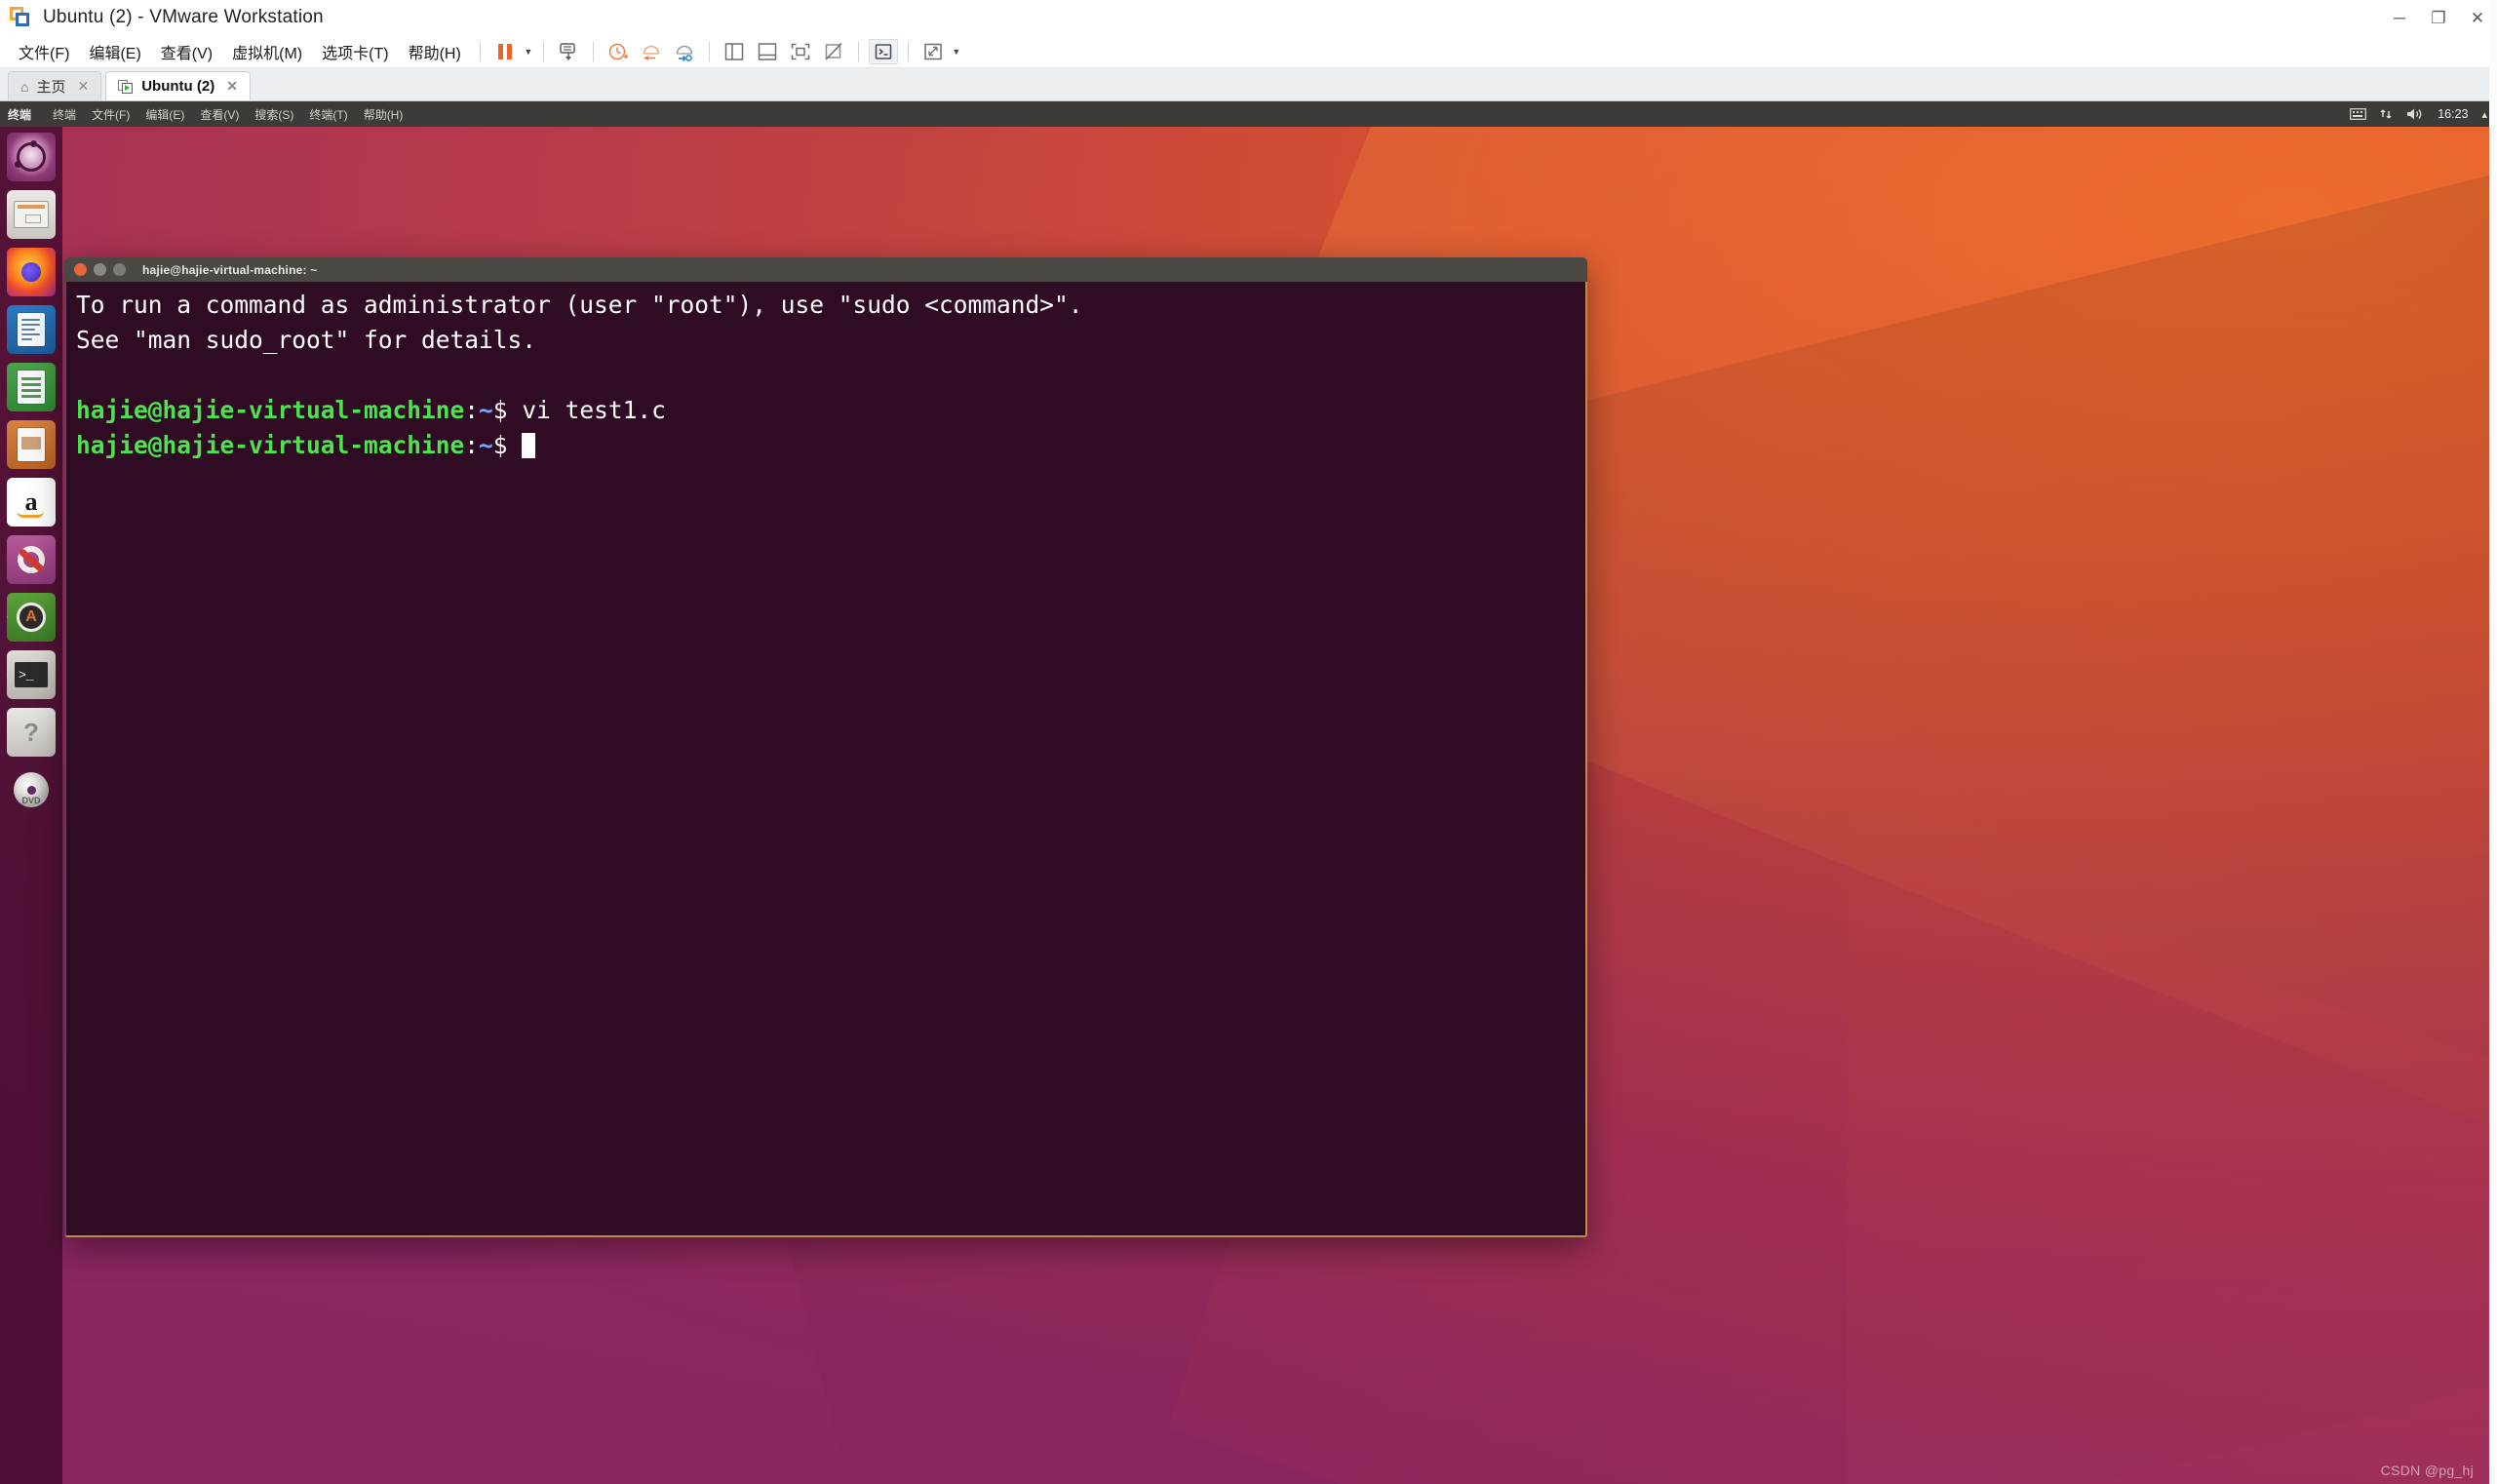 The image size is (2497, 1484). What do you see at coordinates (734, 51) in the screenshot?
I see `show-sidebar-button` at bounding box center [734, 51].